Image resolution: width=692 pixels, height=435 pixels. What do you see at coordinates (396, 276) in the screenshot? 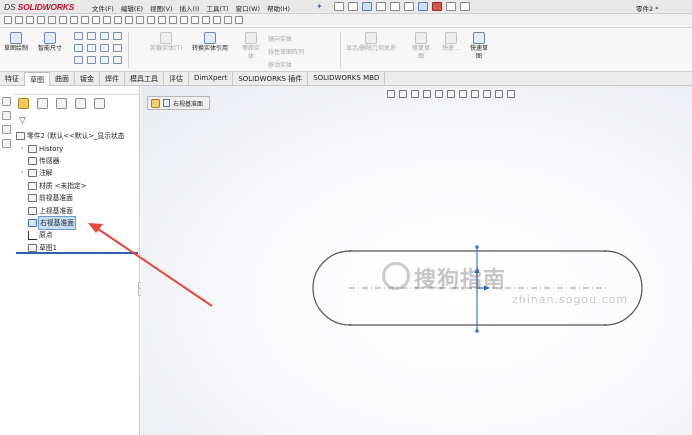
I see `watermark-logo` at bounding box center [396, 276].